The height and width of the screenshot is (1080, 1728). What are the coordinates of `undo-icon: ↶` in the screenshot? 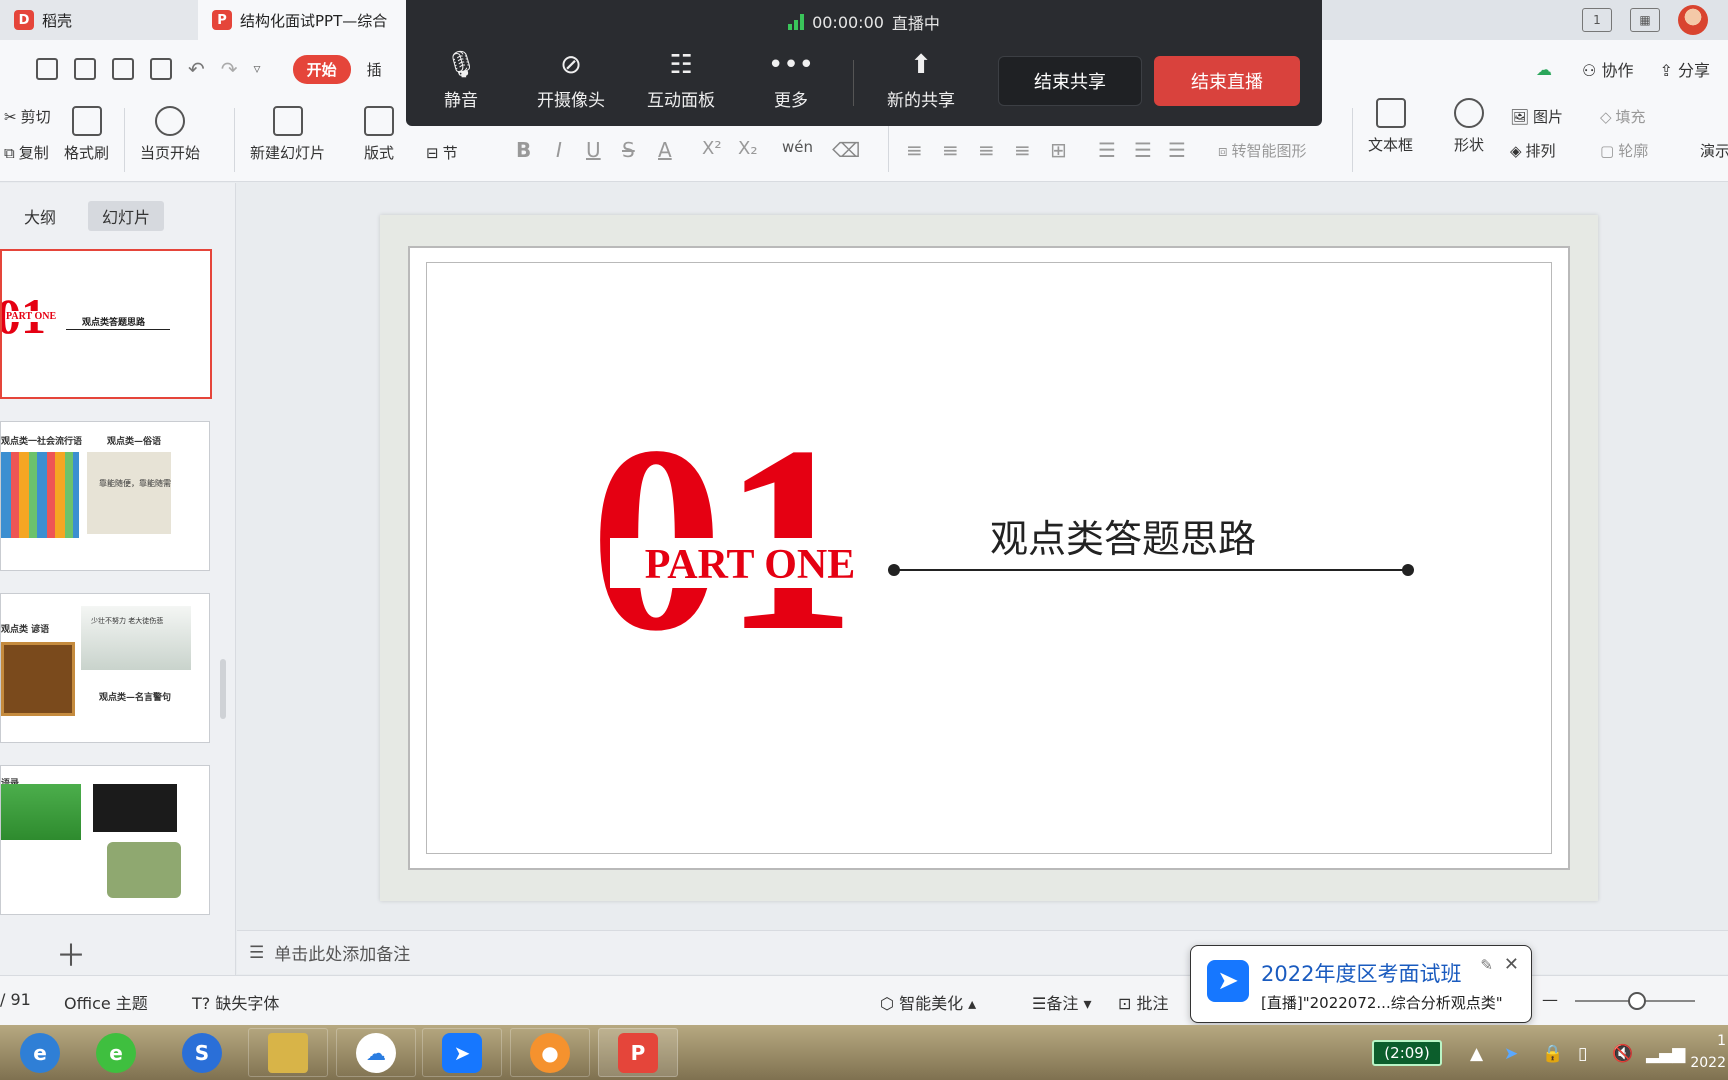 It's located at (196, 69).